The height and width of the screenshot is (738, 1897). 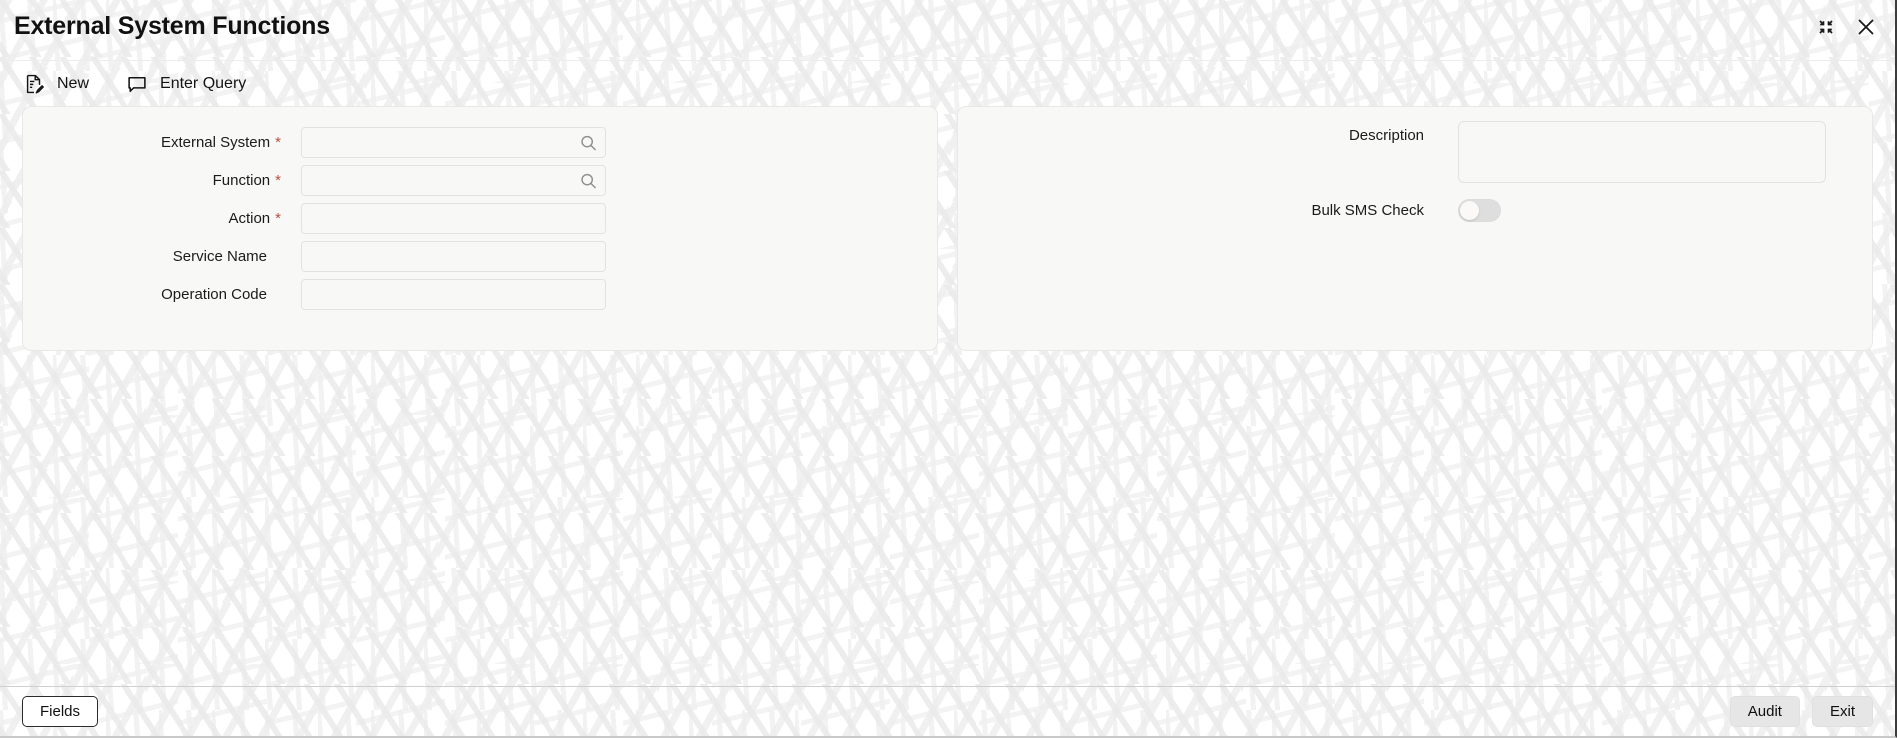 I want to click on new-button-label: New, so click(x=73, y=83).